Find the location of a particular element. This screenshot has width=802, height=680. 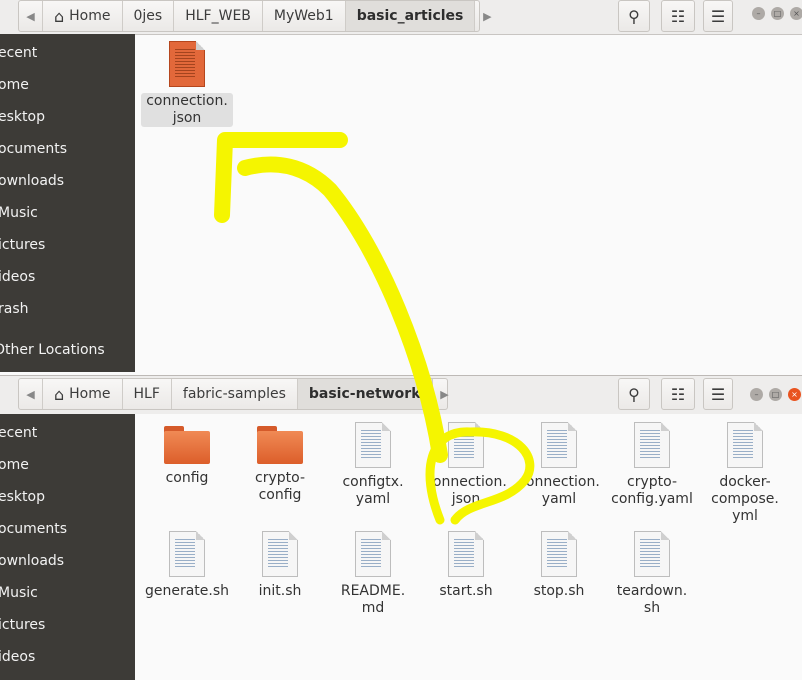

sidebar-item-other-locations: Other Locations is located at coordinates (67, 350).